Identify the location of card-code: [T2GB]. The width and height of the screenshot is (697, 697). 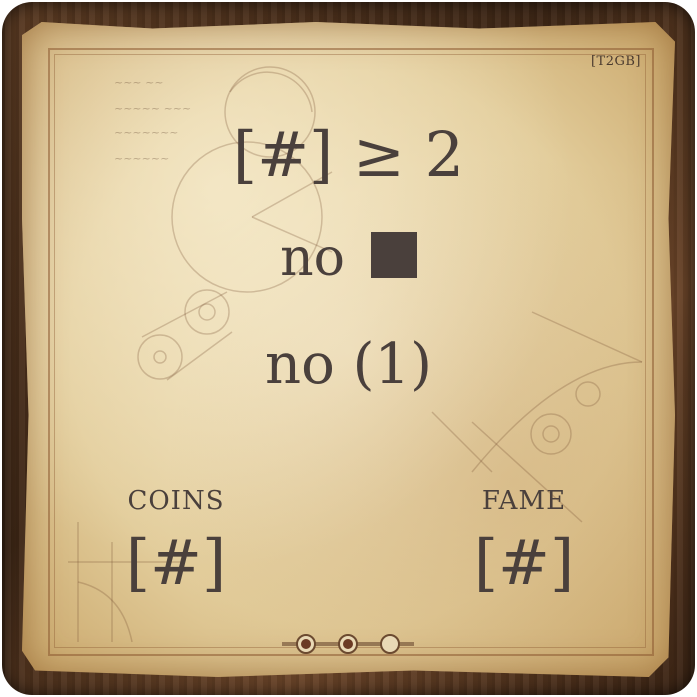
(615, 61).